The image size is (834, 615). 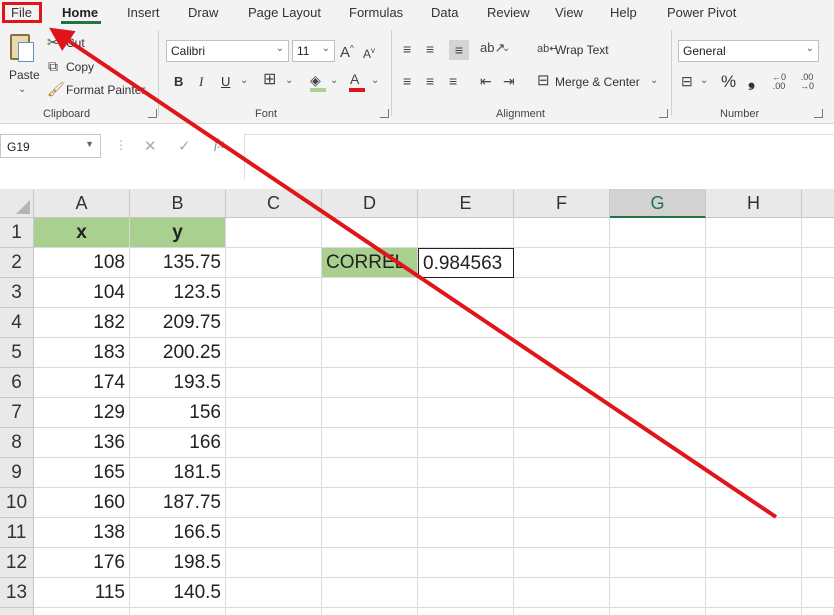 What do you see at coordinates (453, 81) in the screenshot?
I see `align-right-icon: ≡` at bounding box center [453, 81].